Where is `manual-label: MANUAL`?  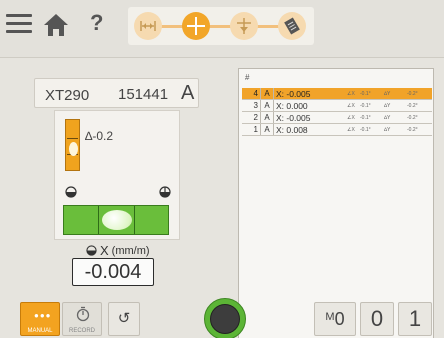 manual-label: MANUAL is located at coordinates (40, 331).